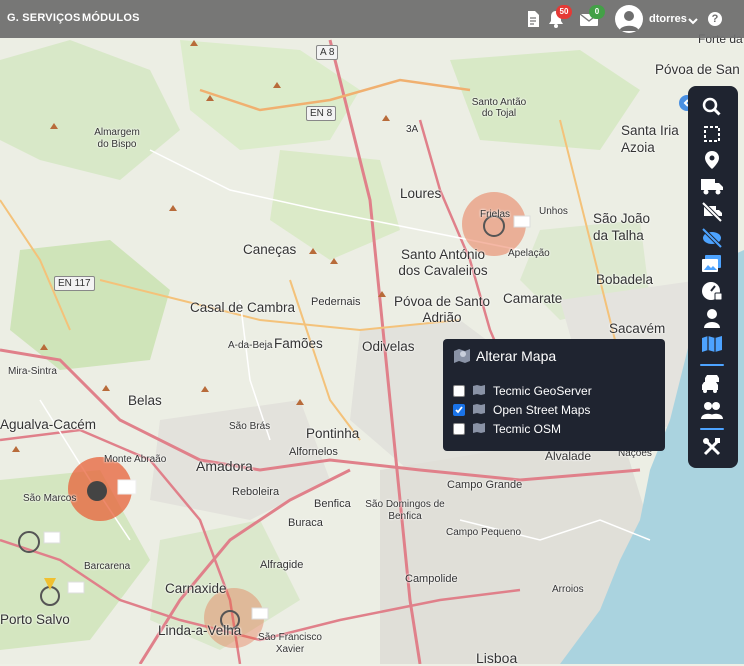 This screenshot has height=666, width=744. What do you see at coordinates (533, 19) in the screenshot?
I see `document-icon` at bounding box center [533, 19].